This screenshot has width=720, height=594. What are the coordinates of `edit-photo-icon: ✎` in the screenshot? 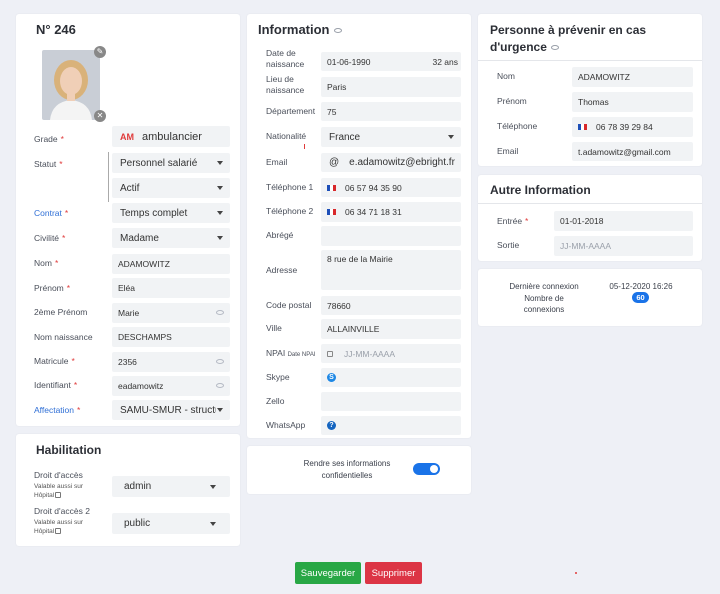 It's located at (100, 52).